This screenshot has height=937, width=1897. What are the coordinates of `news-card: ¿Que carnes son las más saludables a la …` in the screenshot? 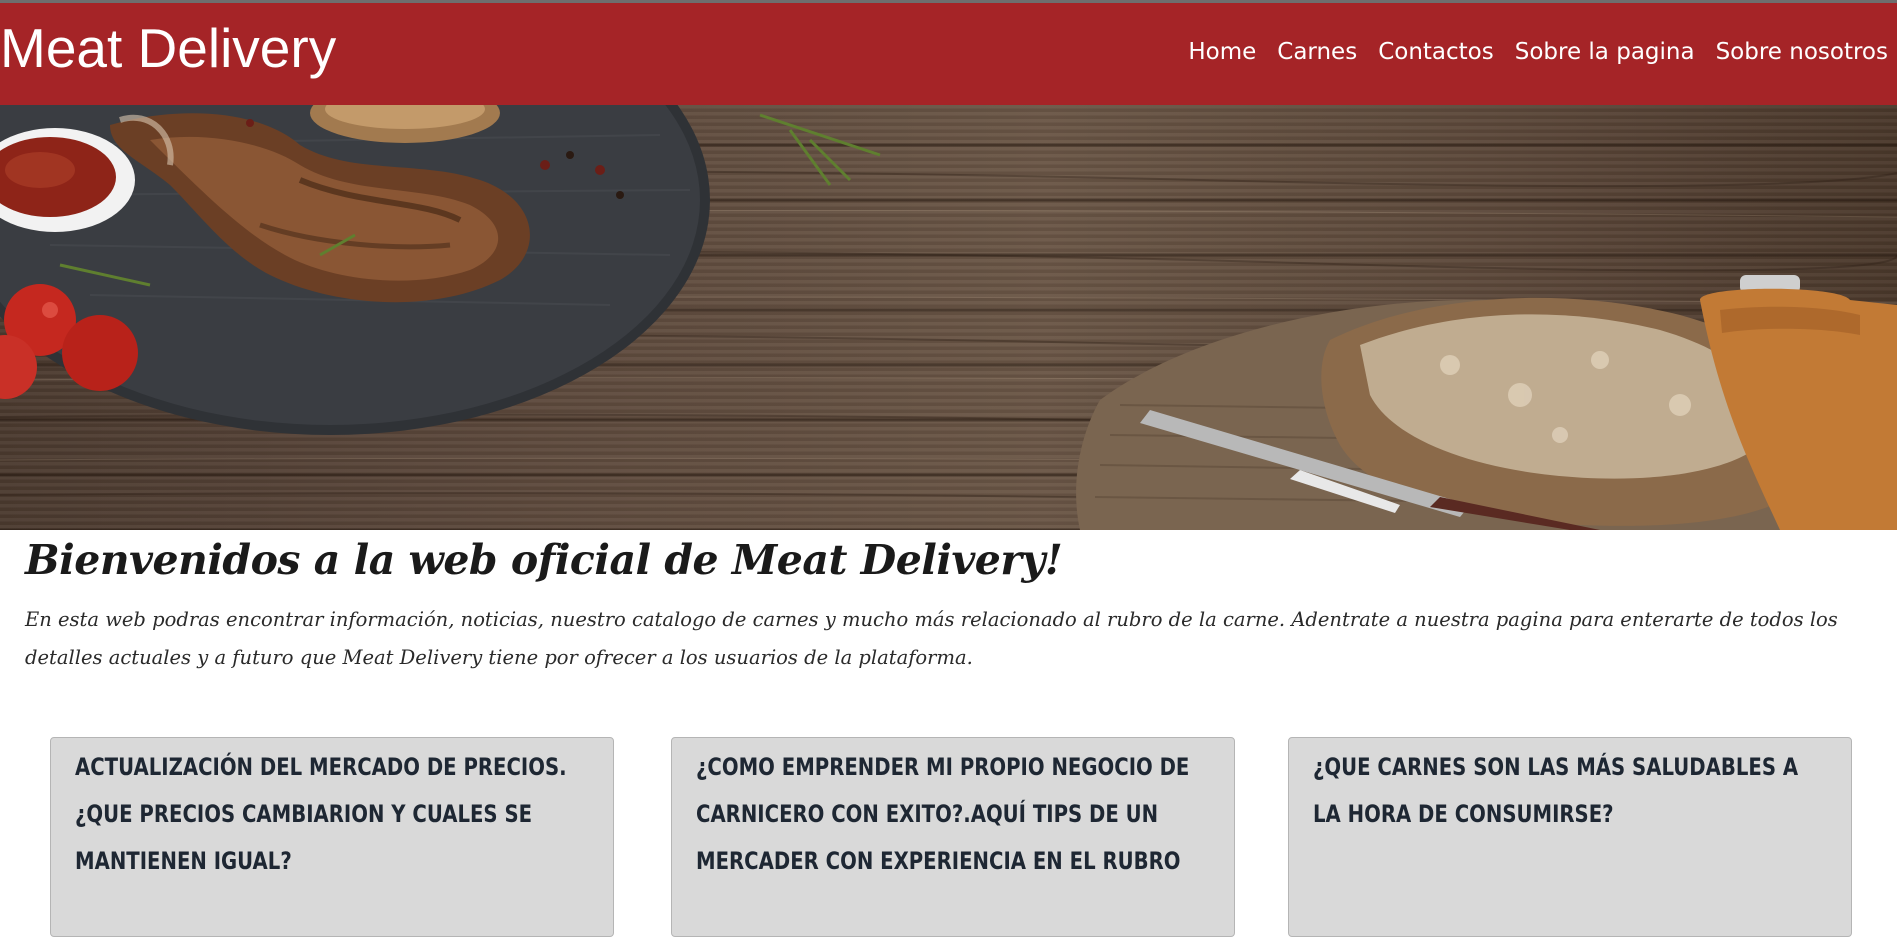 It's located at (1570, 837).